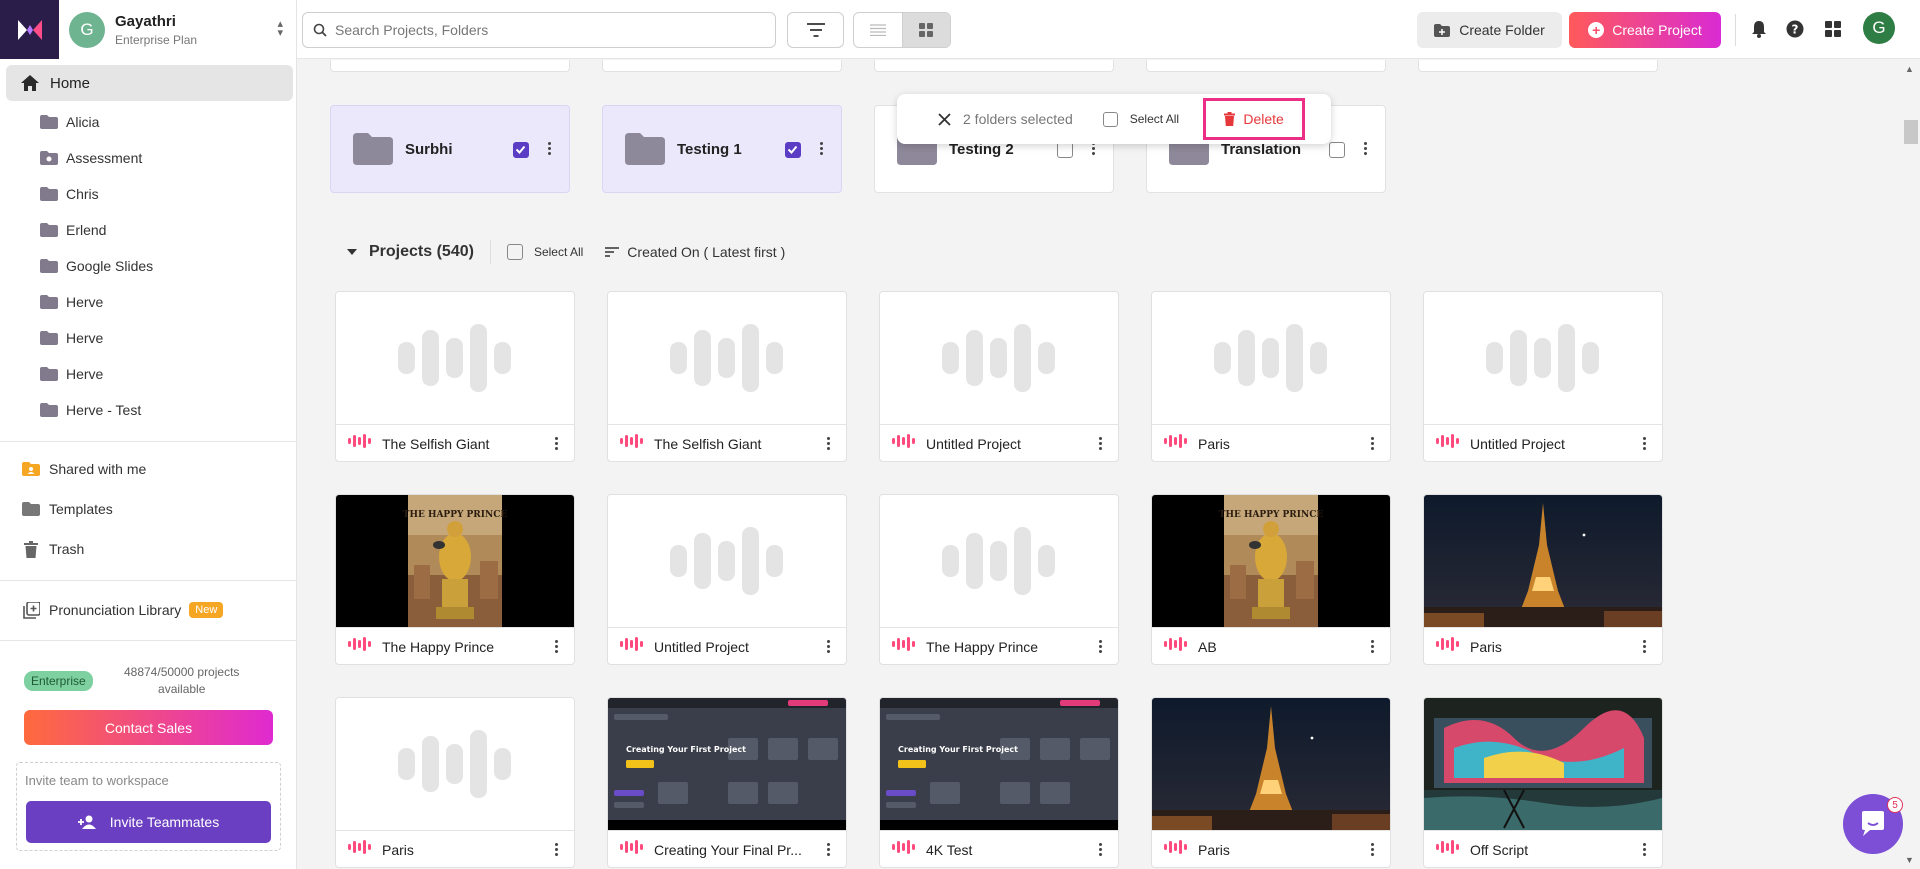 The image size is (1920, 869). Describe the element at coordinates (1795, 29) in the screenshot. I see `help-button: ?` at that location.